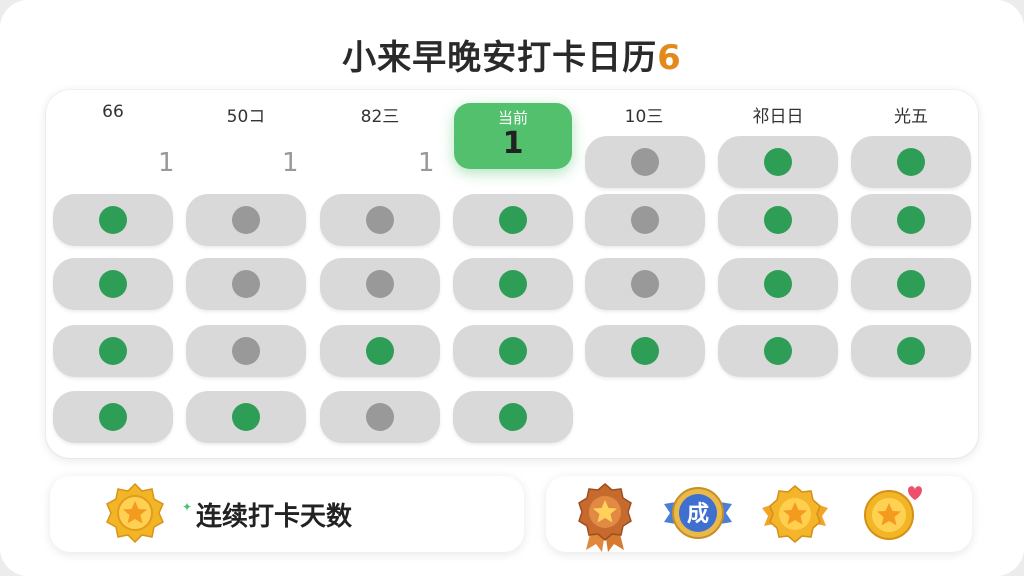 The height and width of the screenshot is (576, 1024). Describe the element at coordinates (426, 163) in the screenshot. I see `day-count-3: 1` at that location.